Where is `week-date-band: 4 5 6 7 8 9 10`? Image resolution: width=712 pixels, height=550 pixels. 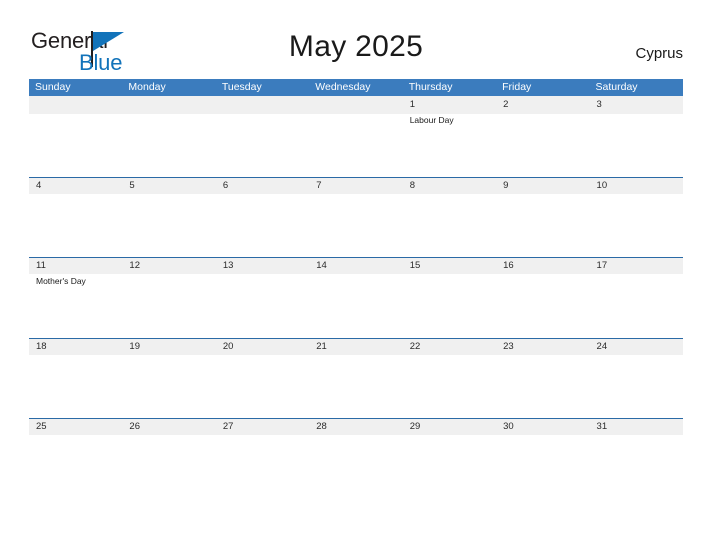
week-date-band: 4 5 6 7 8 9 10 is located at coordinates (356, 185).